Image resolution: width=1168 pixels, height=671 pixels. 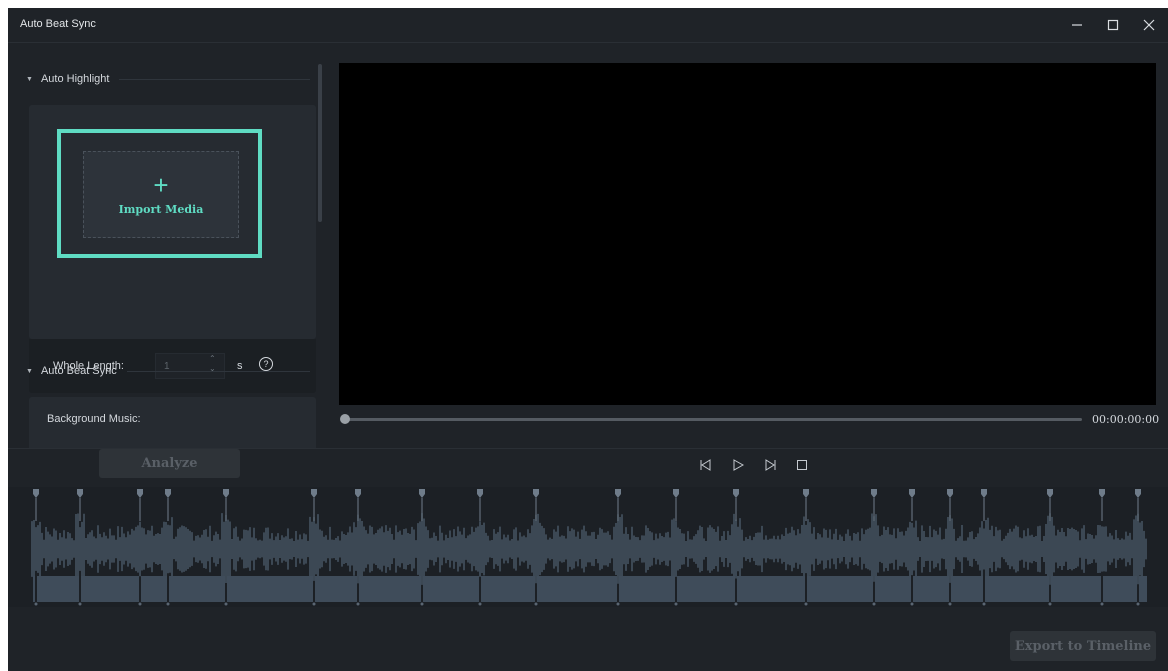 I want to click on background-music-card: Background Music:, so click(x=172, y=422).